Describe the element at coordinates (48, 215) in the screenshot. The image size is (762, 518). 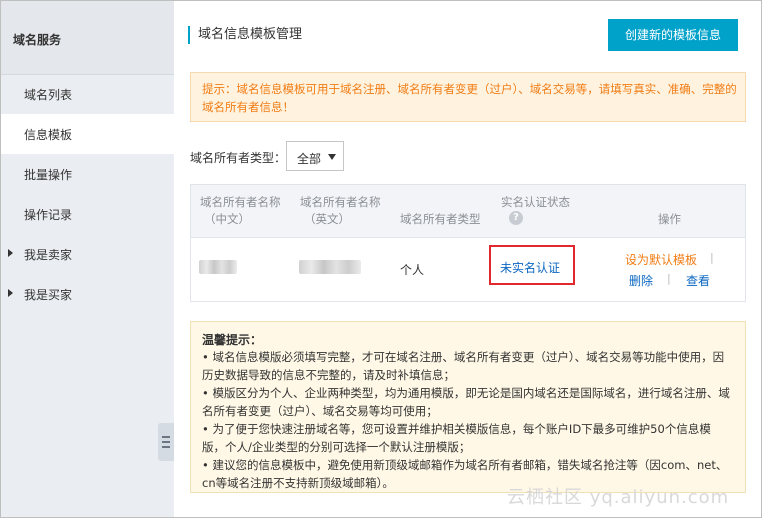
I see `sidebar-item-label: 操作记录` at that location.